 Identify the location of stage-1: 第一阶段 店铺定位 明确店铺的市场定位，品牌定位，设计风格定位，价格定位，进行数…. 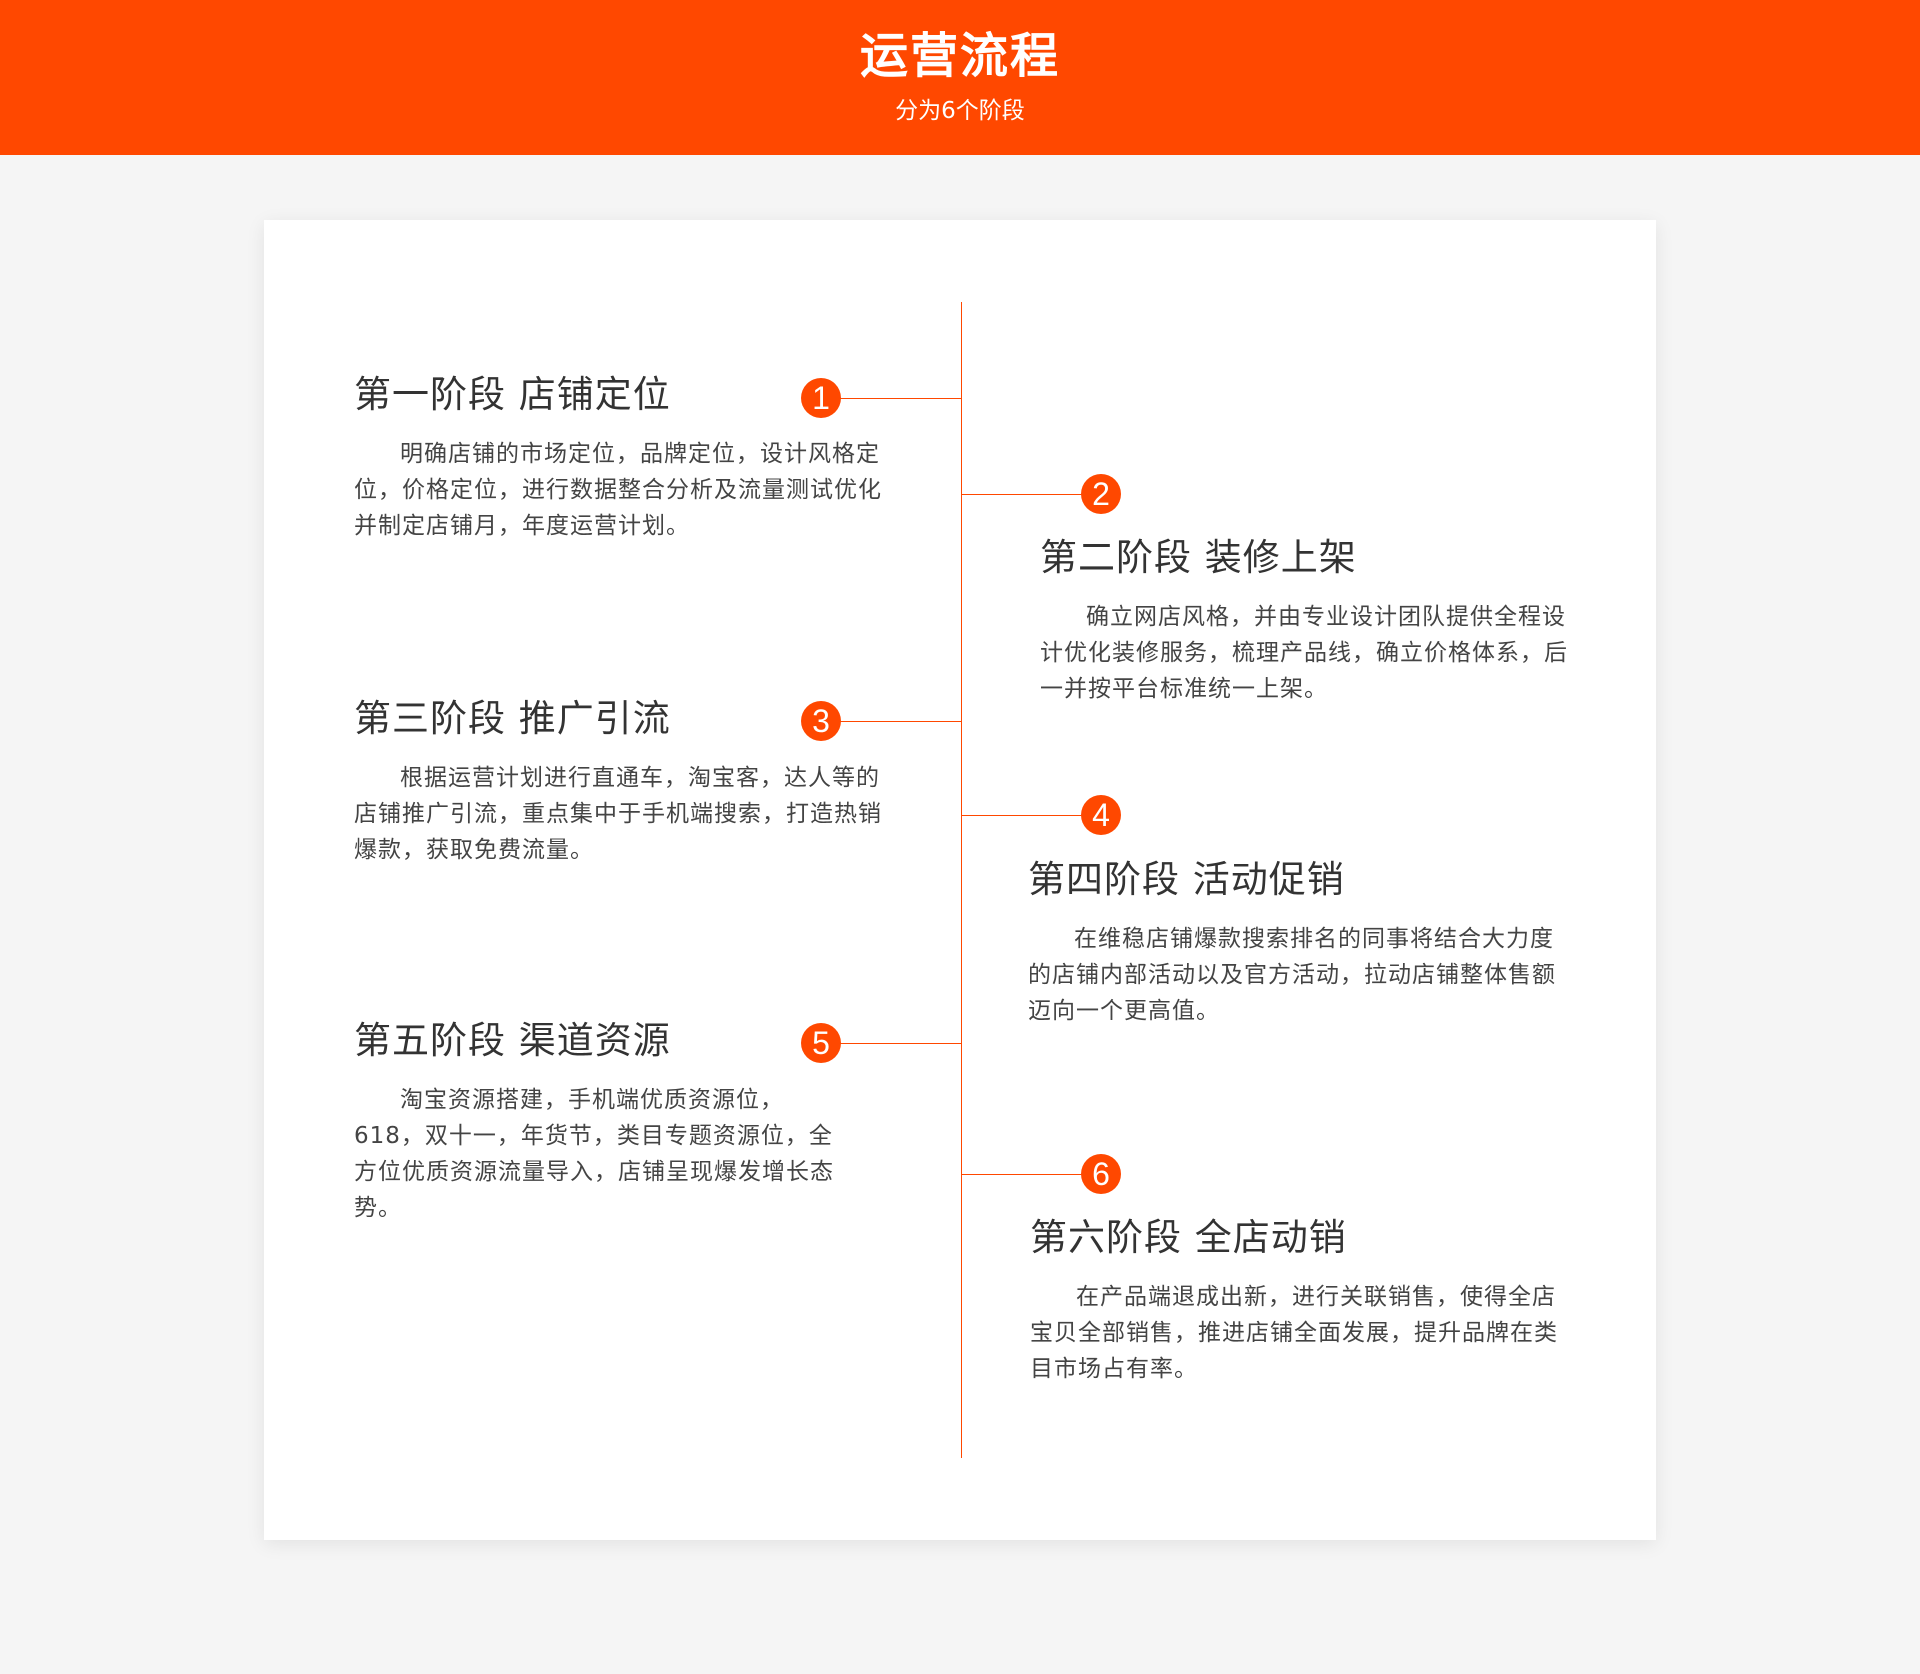
(619, 457).